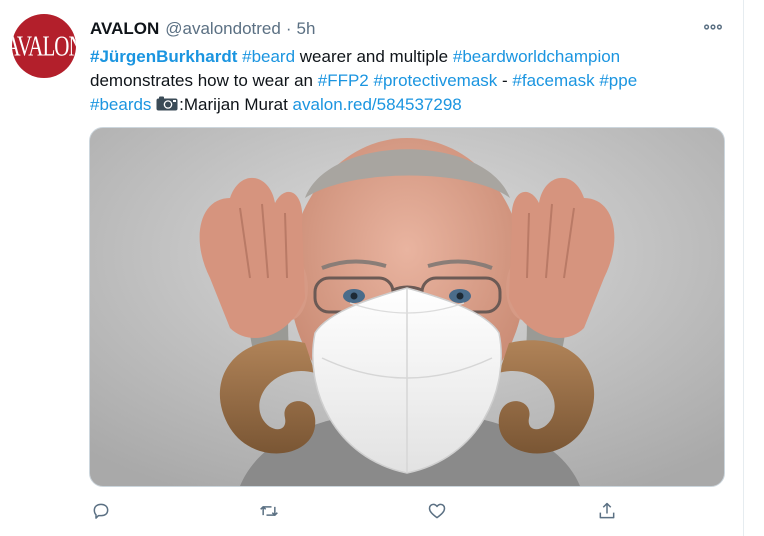 Image resolution: width=764 pixels, height=536 pixels. I want to click on hashtag-jurgenburkhardt: #JürgenBurkhardt, so click(163, 56).